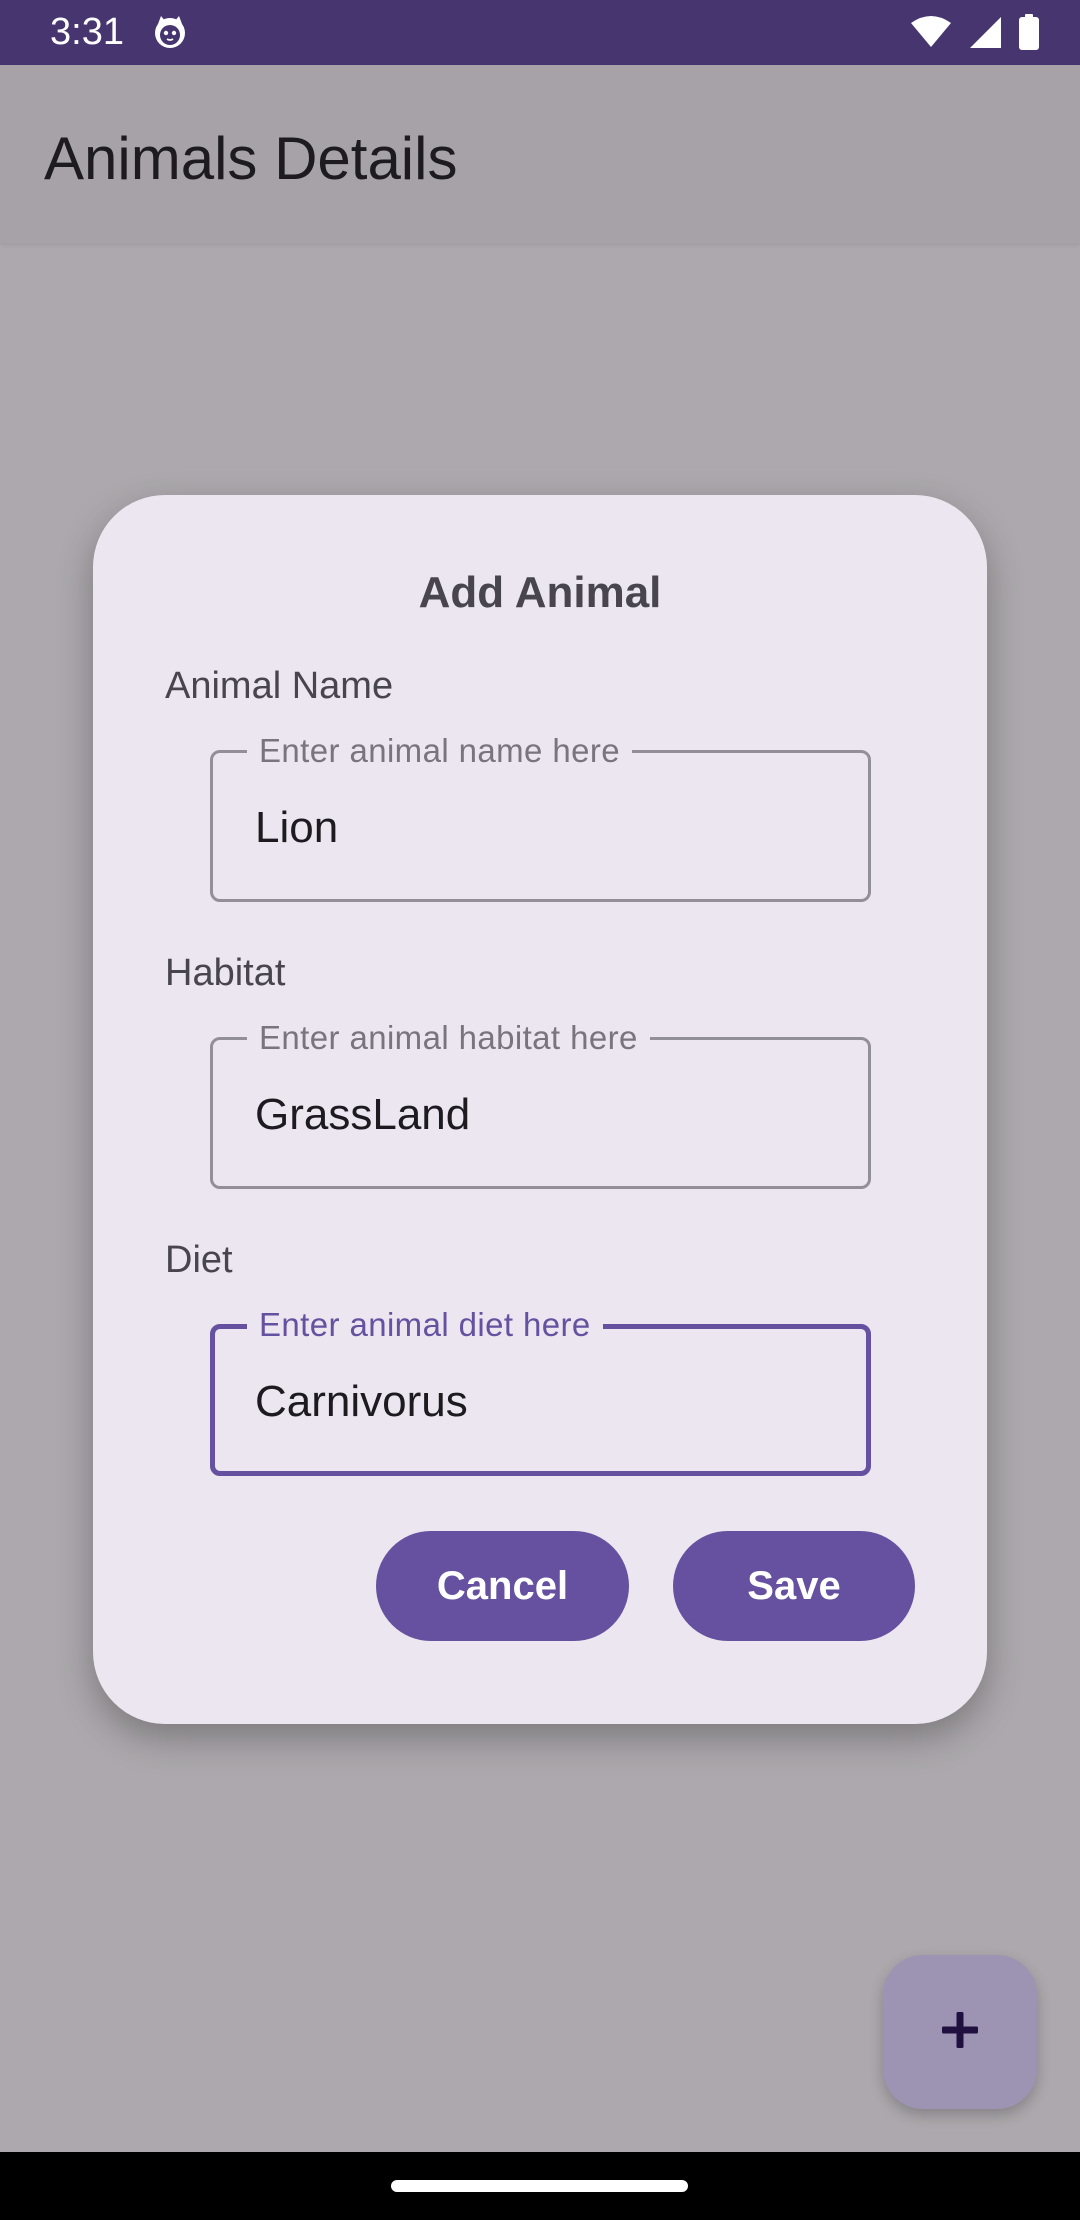 Image resolution: width=1080 pixels, height=2220 pixels. What do you see at coordinates (225, 973) in the screenshot?
I see `habitat-label: Habitat` at bounding box center [225, 973].